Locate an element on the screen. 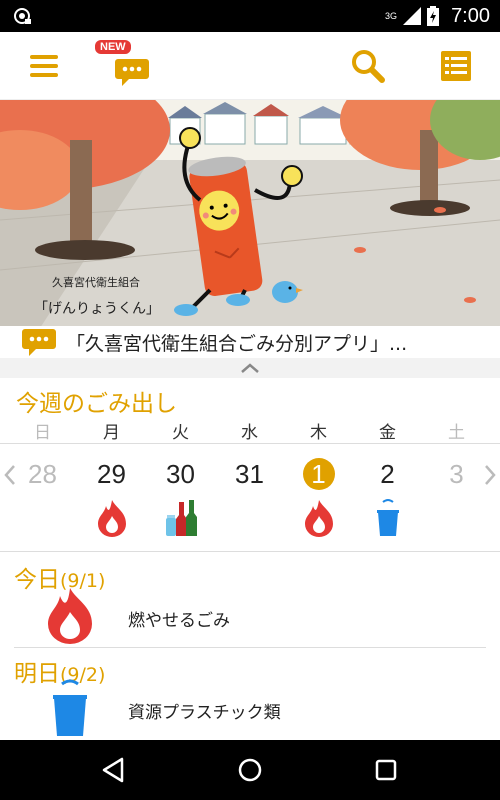 The image size is (500, 800). hamburger-icon is located at coordinates (44, 66).